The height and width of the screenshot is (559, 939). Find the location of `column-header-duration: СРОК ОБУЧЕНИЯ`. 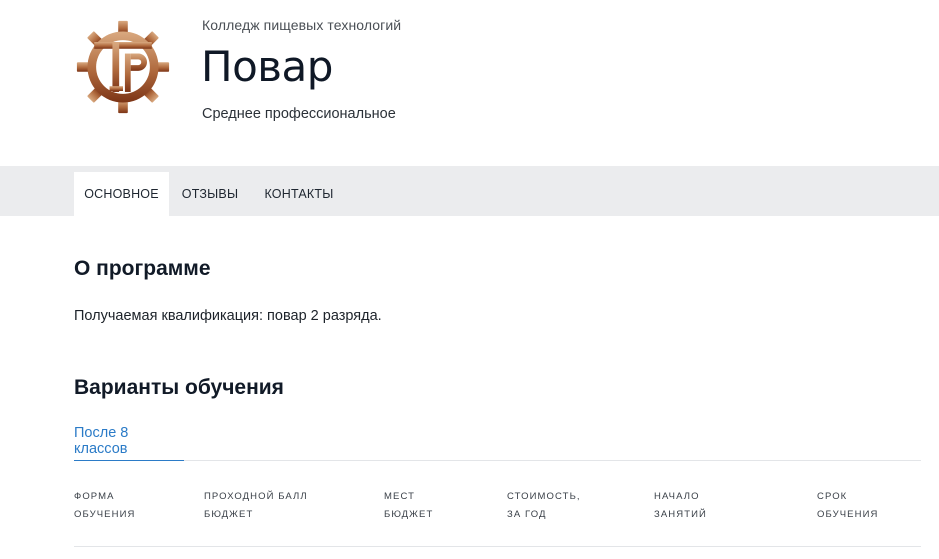

column-header-duration: СРОК ОБУЧЕНИЯ is located at coordinates (847, 506).